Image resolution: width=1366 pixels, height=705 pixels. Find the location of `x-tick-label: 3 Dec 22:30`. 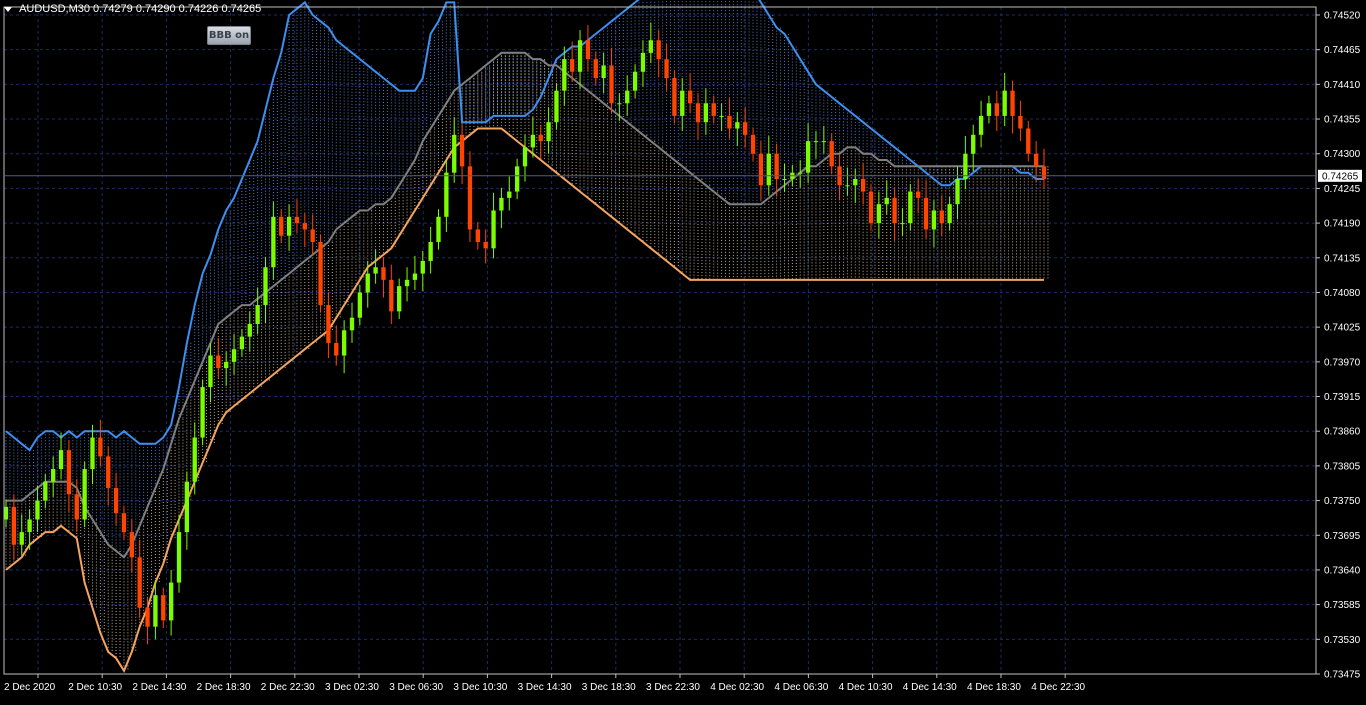

x-tick-label: 3 Dec 22:30 is located at coordinates (673, 687).